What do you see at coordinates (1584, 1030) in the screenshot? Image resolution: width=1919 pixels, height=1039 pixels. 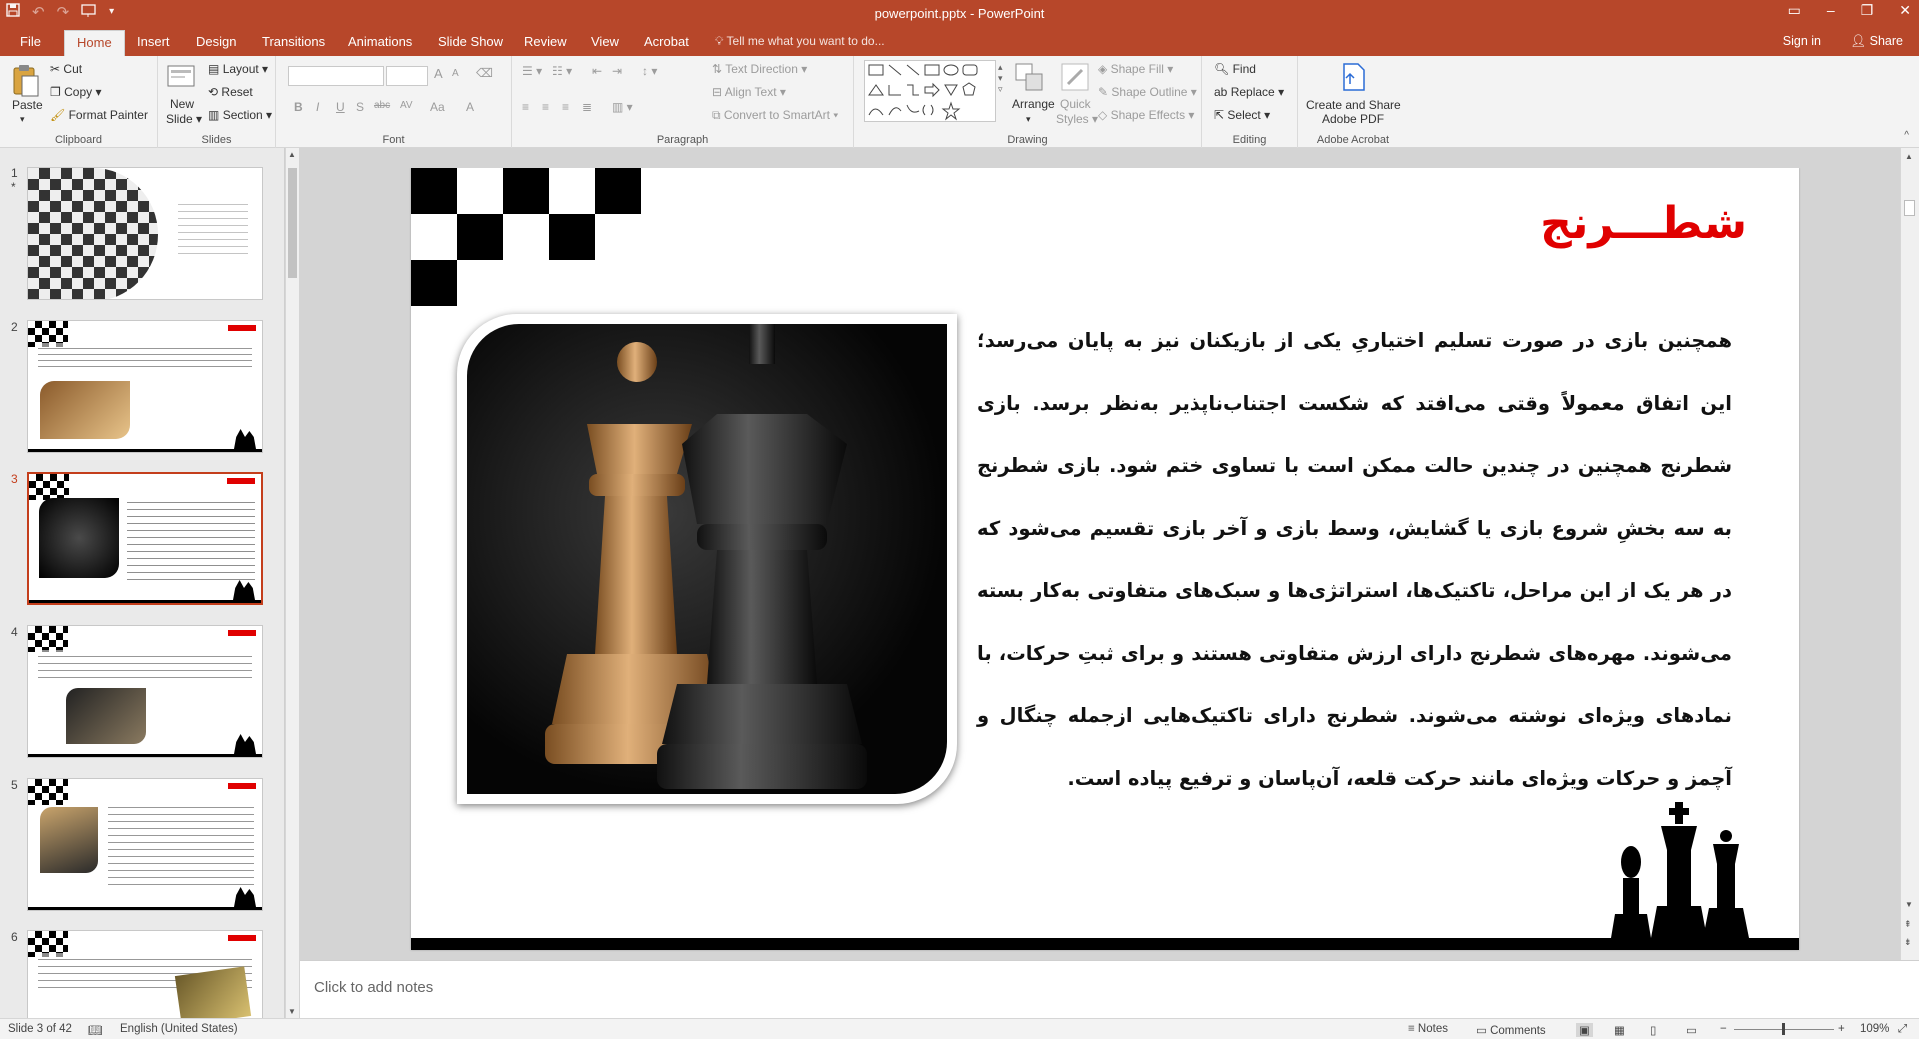 I see `normal-view-icon: ▣` at bounding box center [1584, 1030].